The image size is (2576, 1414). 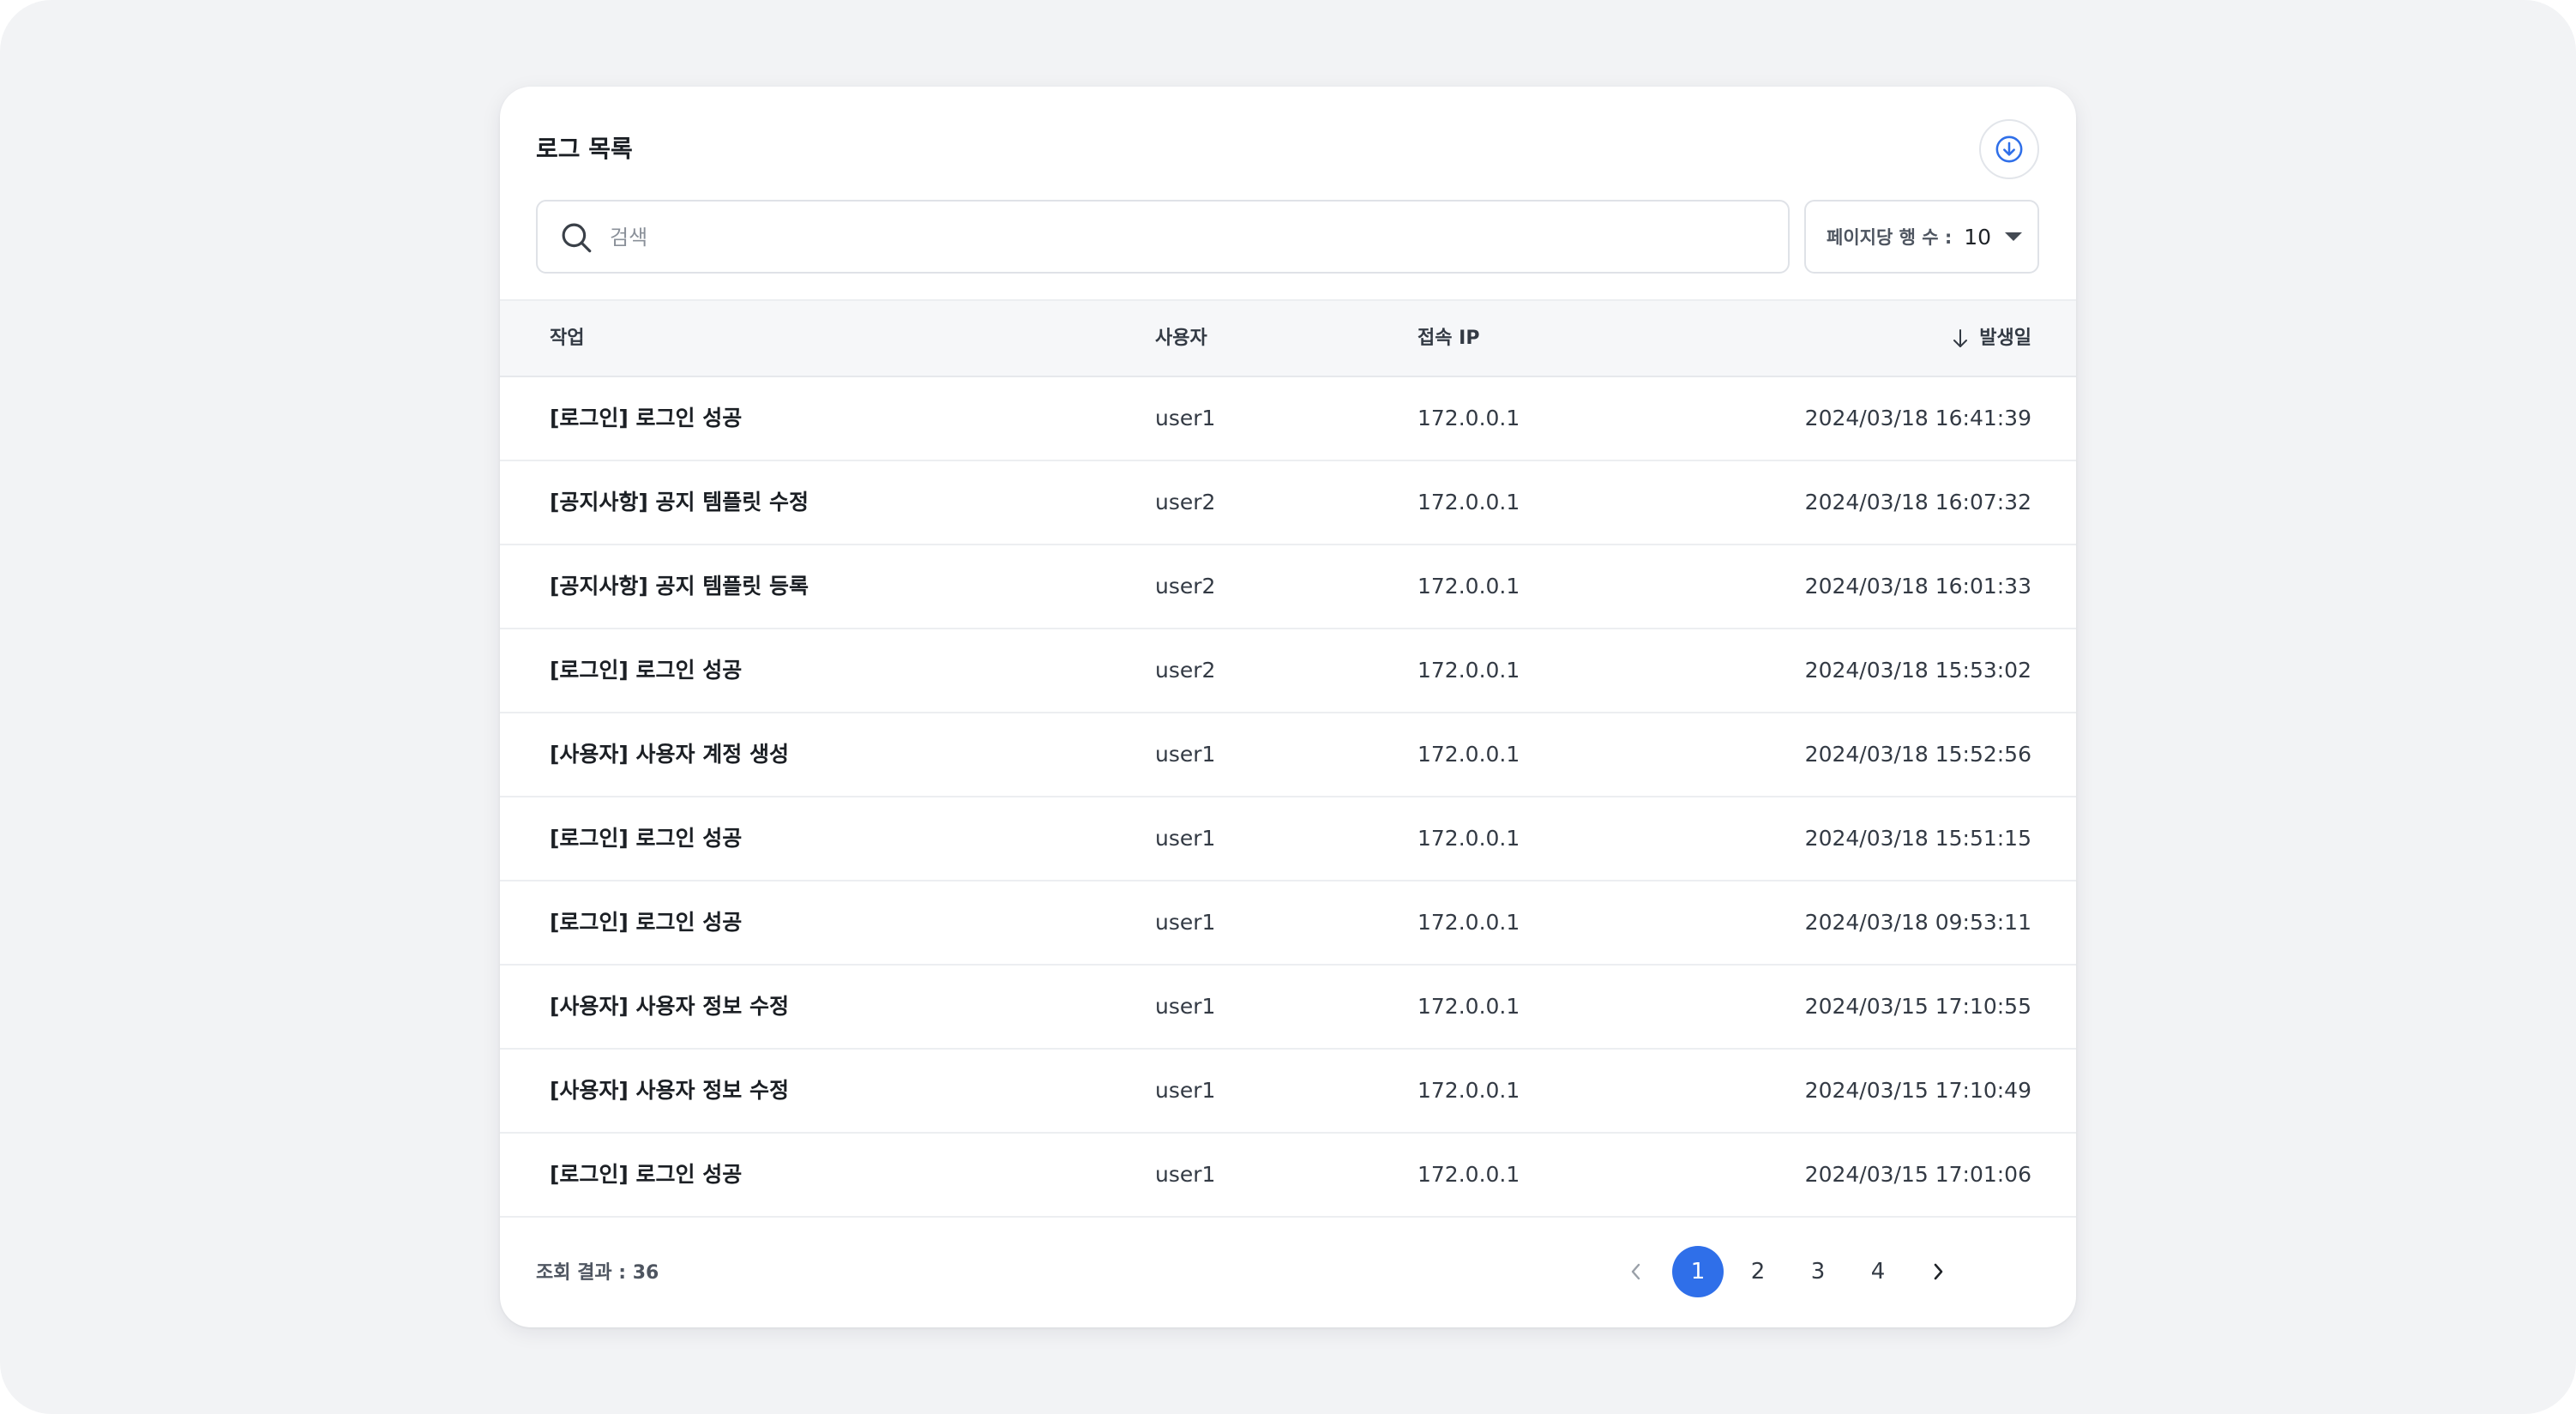 What do you see at coordinates (2014, 236) in the screenshot?
I see `caret-down-icon` at bounding box center [2014, 236].